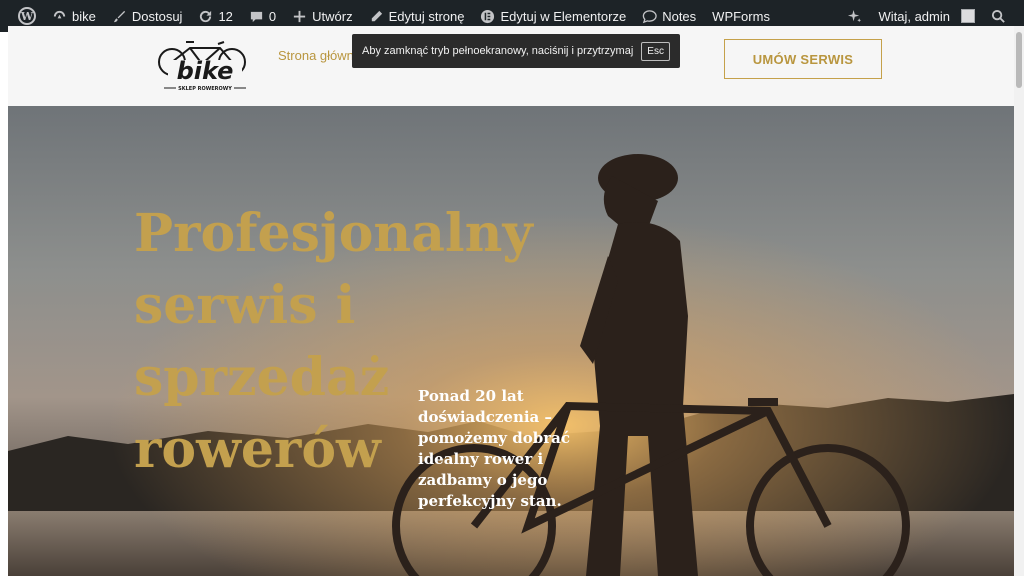  What do you see at coordinates (205, 71) in the screenshot?
I see `logo-wordmark: bike` at bounding box center [205, 71].